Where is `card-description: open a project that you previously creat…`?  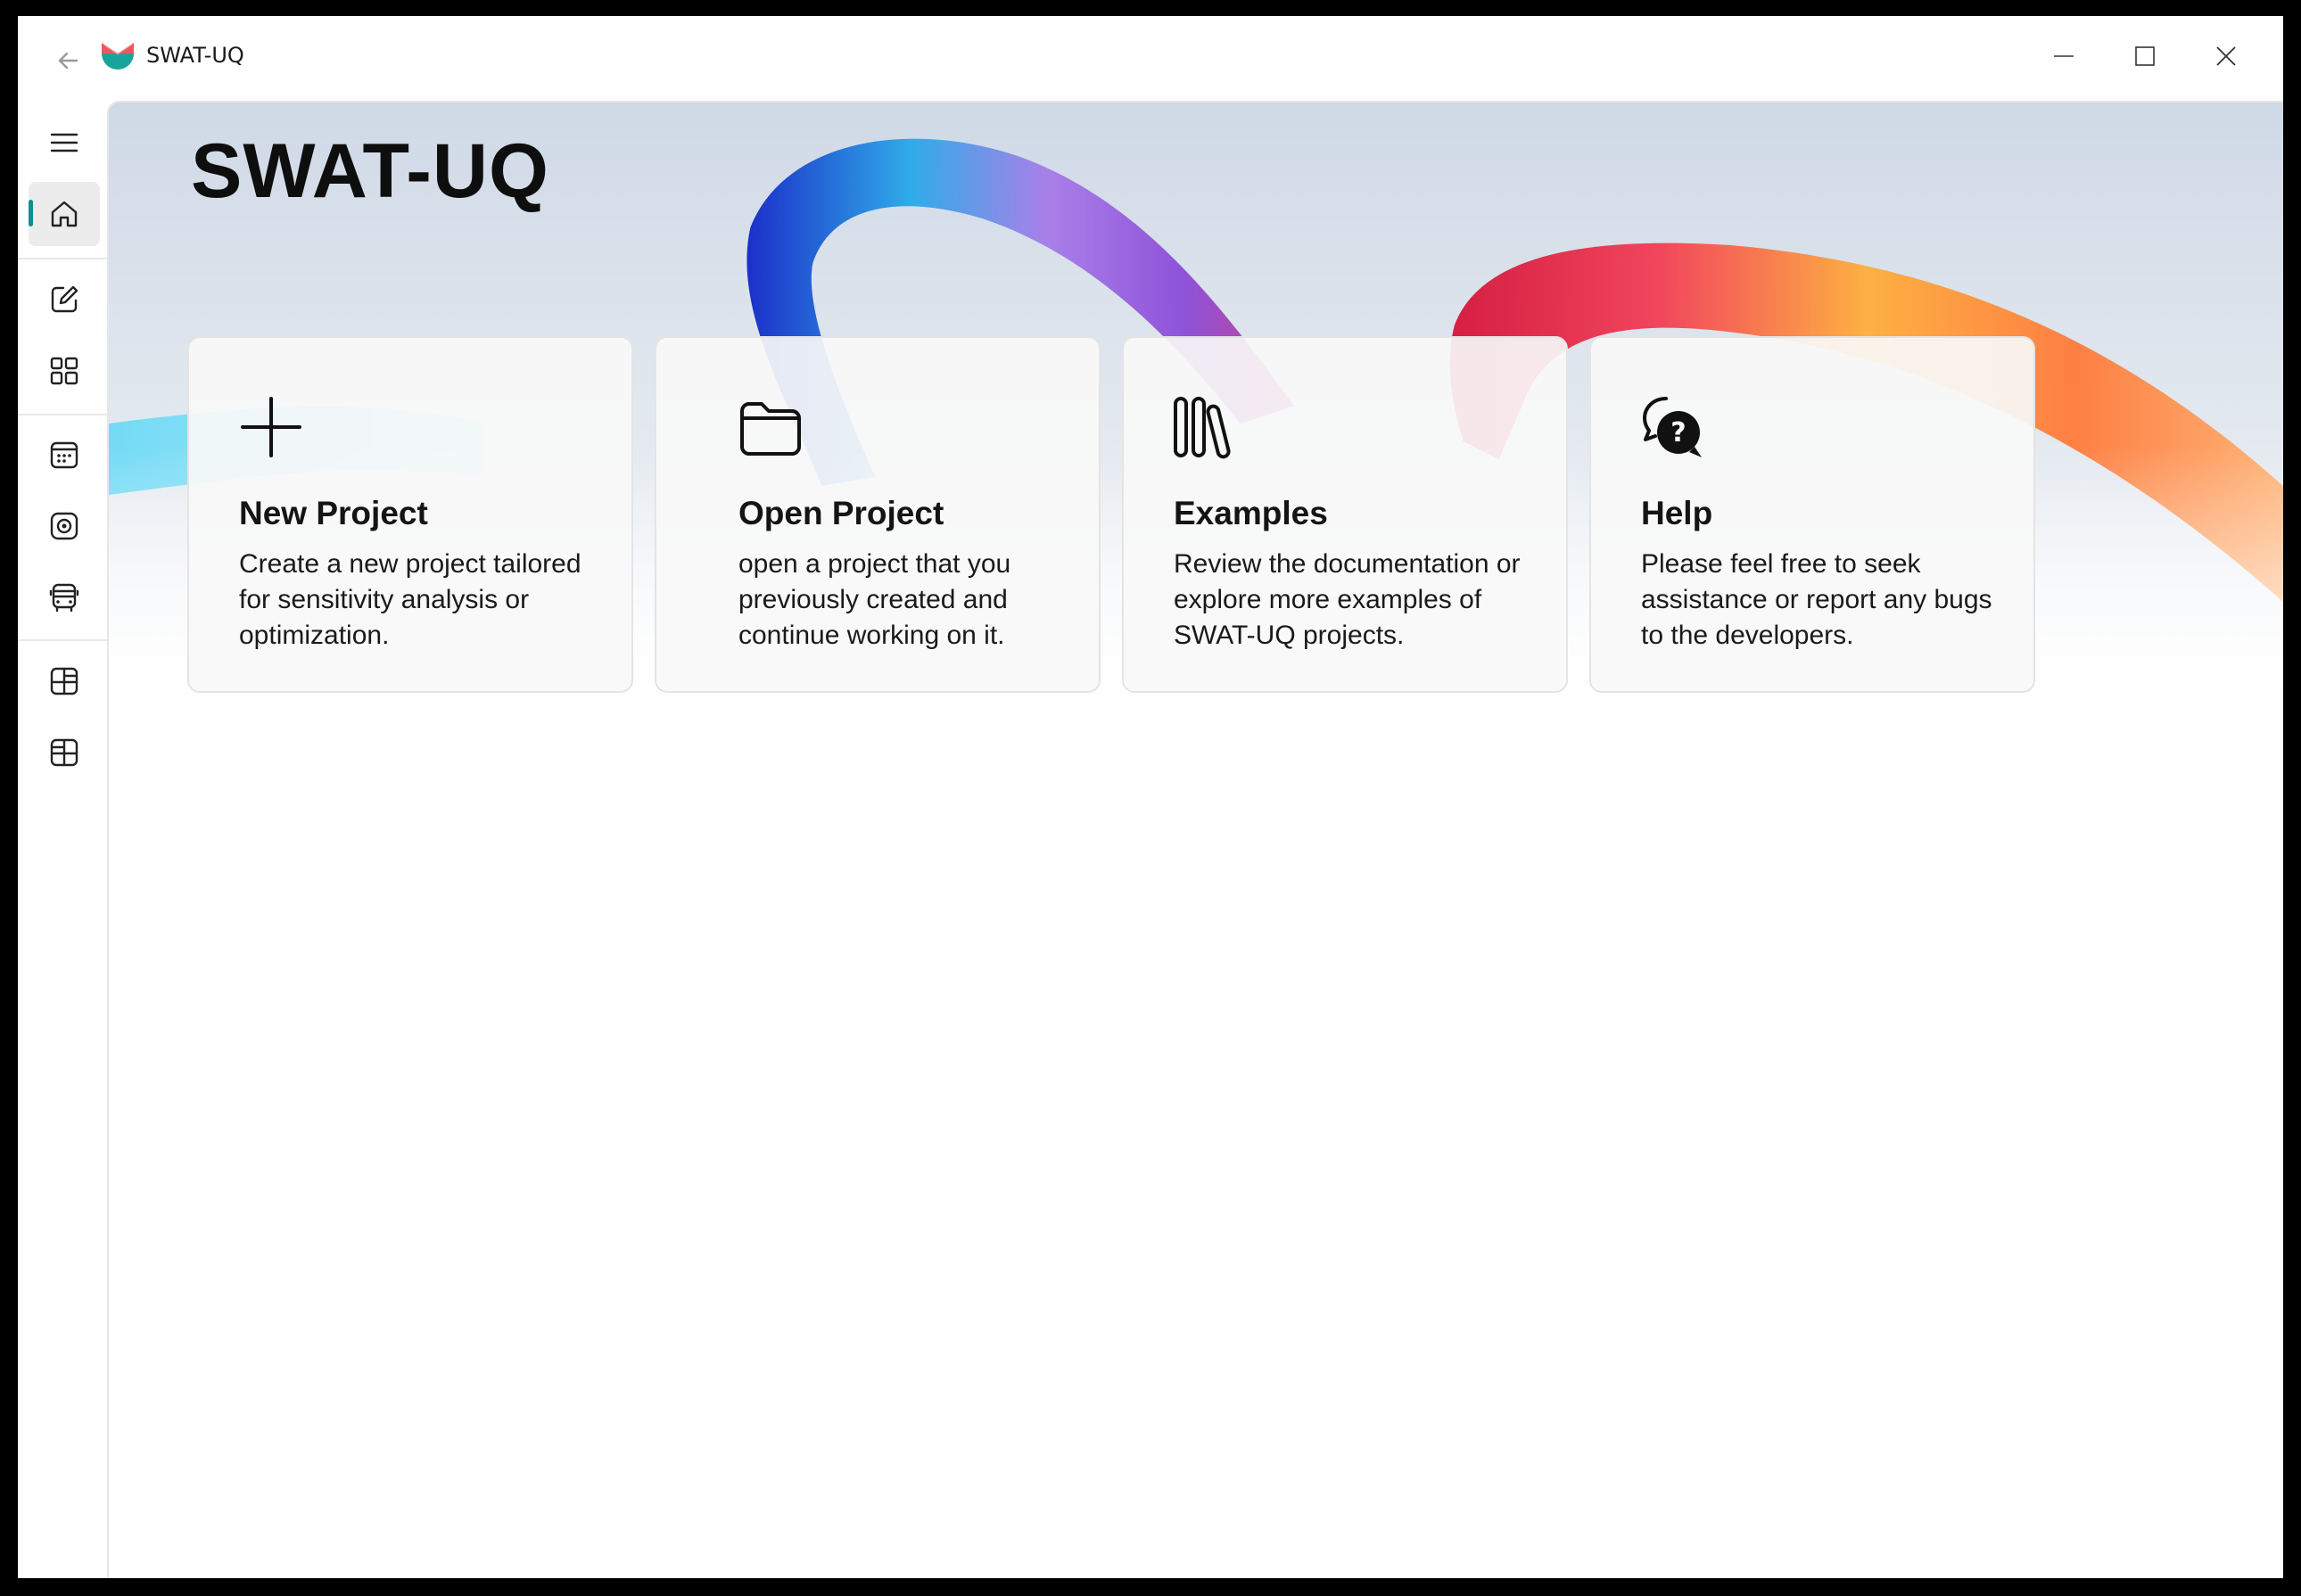
card-description: open a project that you previously creat… is located at coordinates (875, 599).